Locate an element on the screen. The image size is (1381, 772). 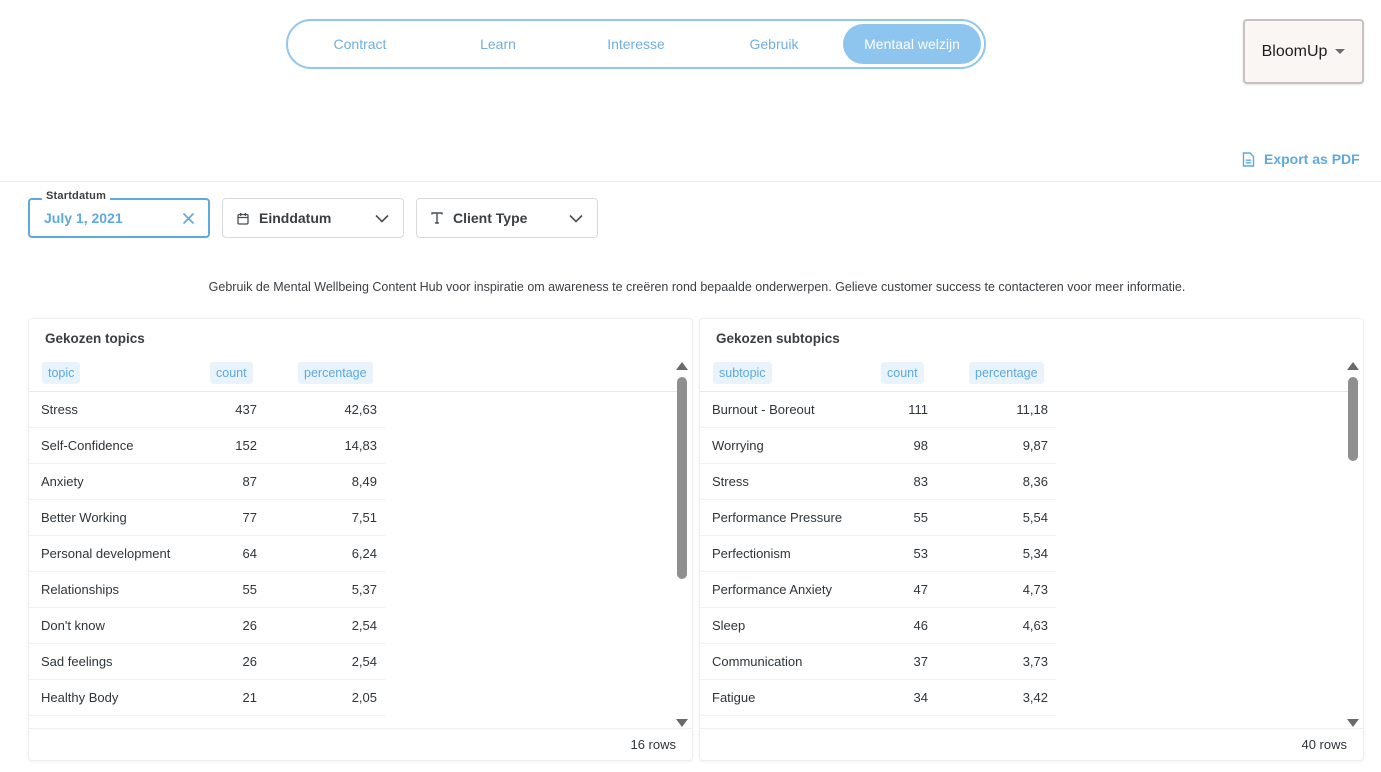
cell-name: Better Working is located at coordinates (84, 517).